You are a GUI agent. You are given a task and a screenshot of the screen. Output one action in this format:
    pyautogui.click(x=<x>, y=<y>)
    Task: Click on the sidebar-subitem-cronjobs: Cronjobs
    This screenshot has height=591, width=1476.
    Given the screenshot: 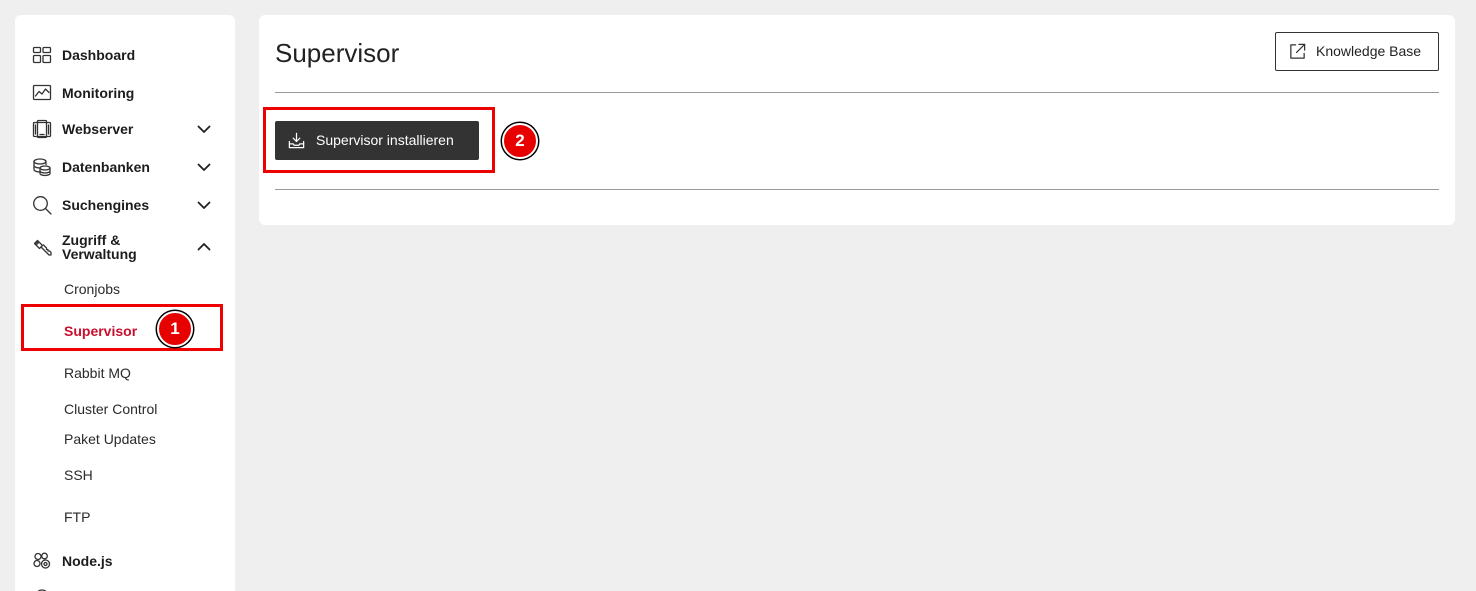 What is the action you would take?
    pyautogui.click(x=92, y=289)
    